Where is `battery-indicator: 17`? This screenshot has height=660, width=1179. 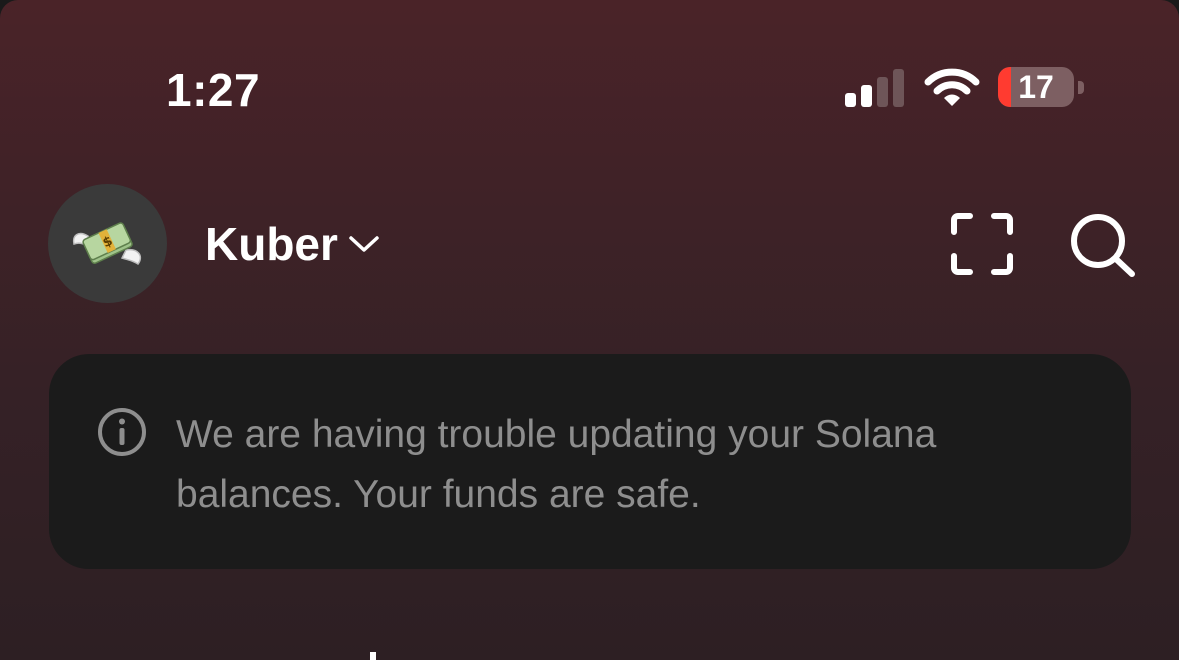 battery-indicator: 17 is located at coordinates (1043, 88).